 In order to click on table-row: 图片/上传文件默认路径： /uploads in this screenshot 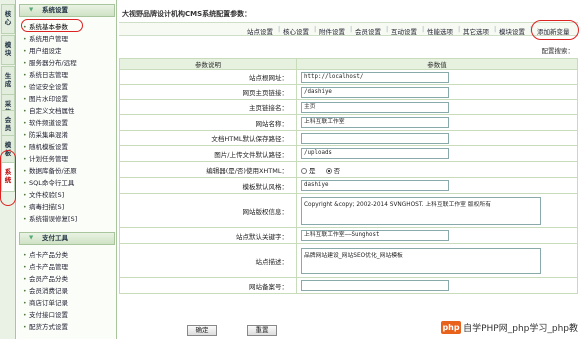, I will do `click(348, 153)`.